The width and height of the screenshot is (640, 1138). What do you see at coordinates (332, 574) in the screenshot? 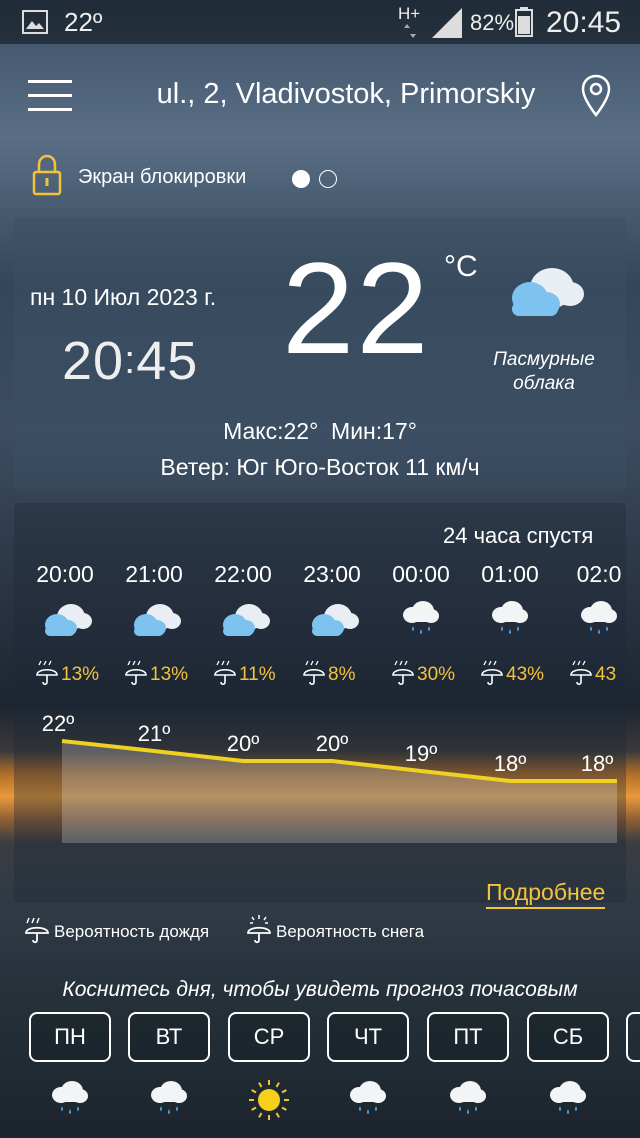
I see `hourly-time: 23:00` at bounding box center [332, 574].